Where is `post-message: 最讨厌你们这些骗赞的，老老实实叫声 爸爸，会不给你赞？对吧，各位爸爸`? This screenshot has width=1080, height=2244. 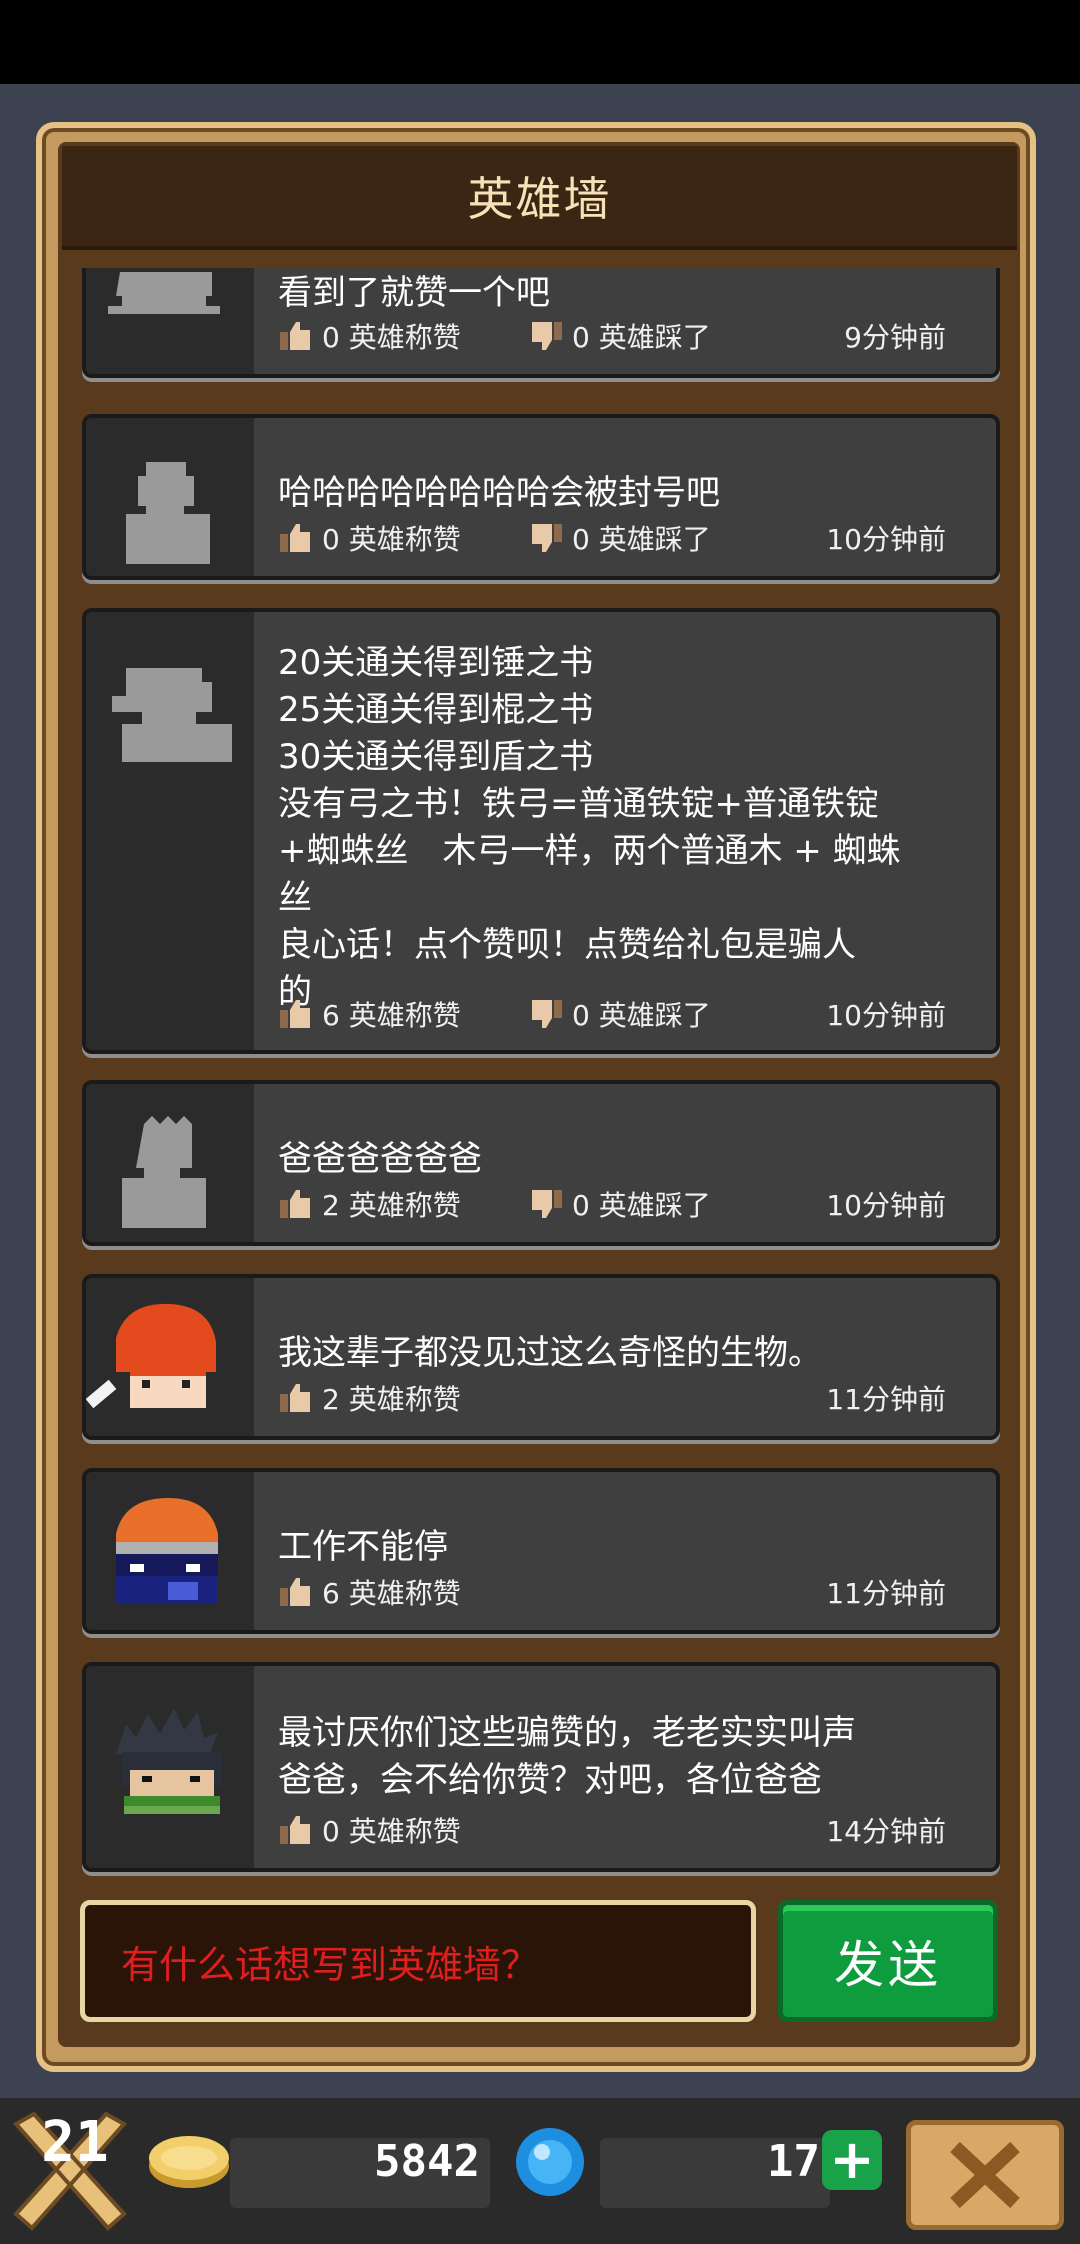 post-message: 最讨厌你们这些骗赞的，老老实实叫声 爸爸，会不给你赞？对吧，各位爸爸 is located at coordinates (567, 1756).